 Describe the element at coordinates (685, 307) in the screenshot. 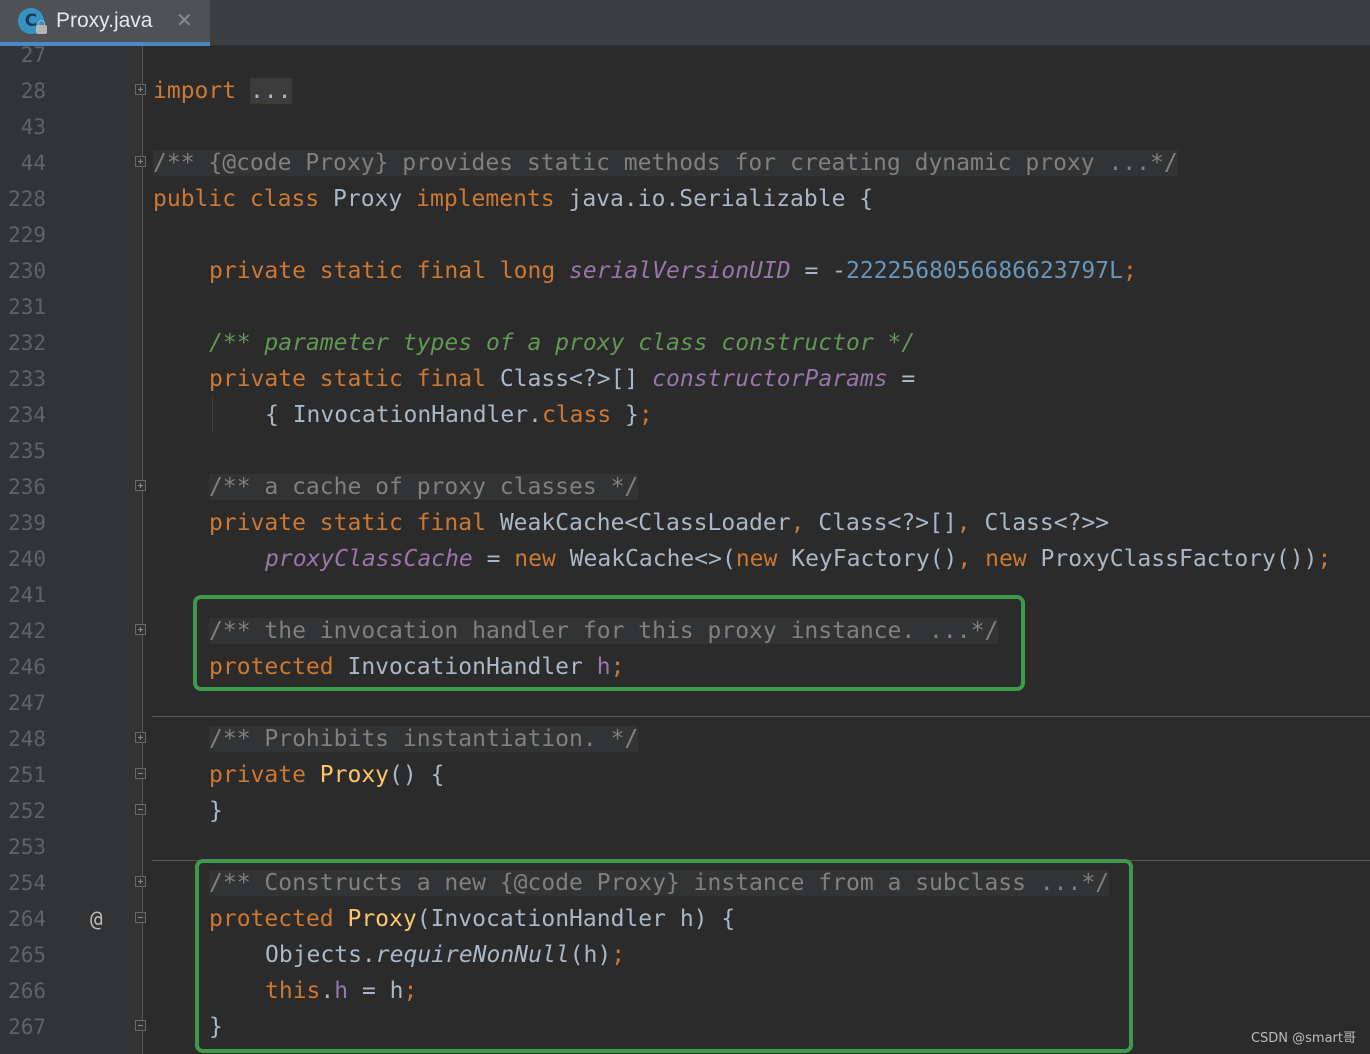

I see `code-line: 231` at that location.